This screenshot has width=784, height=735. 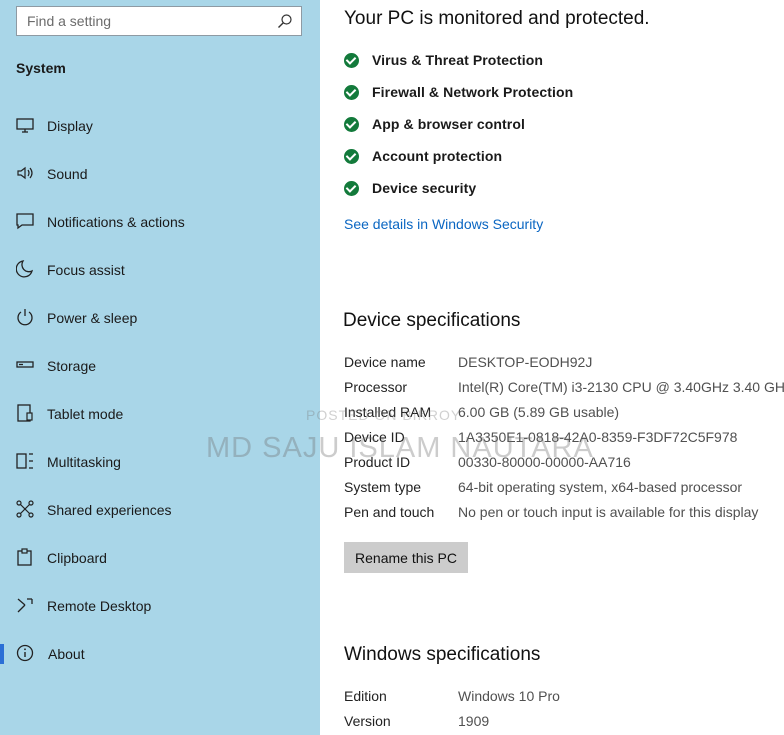 I want to click on sidebar-item-sound: Sound, so click(x=160, y=174).